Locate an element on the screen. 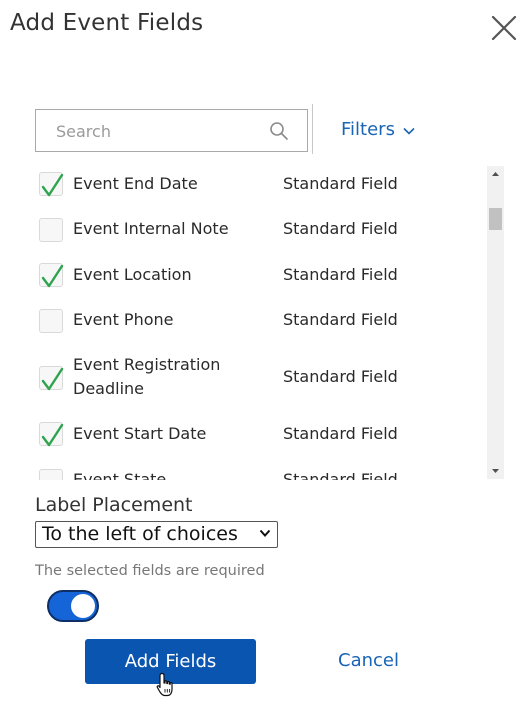 The width and height of the screenshot is (532, 705). label-placement-select: To the left of choices is located at coordinates (156, 534).